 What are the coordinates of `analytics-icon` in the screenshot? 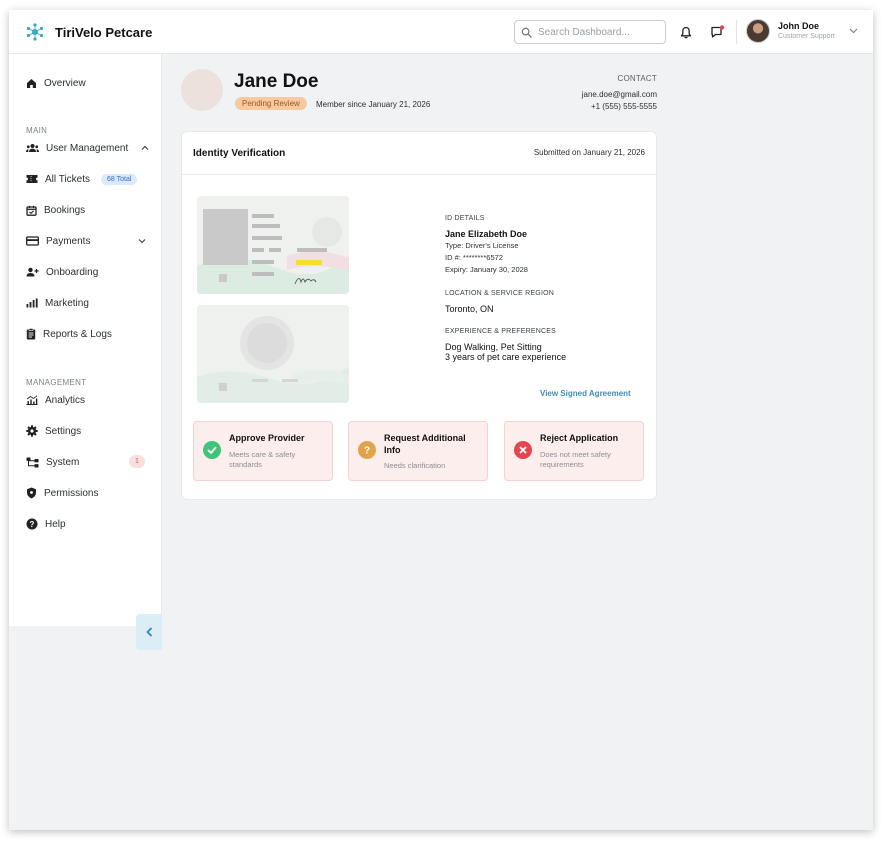 It's located at (32, 400).